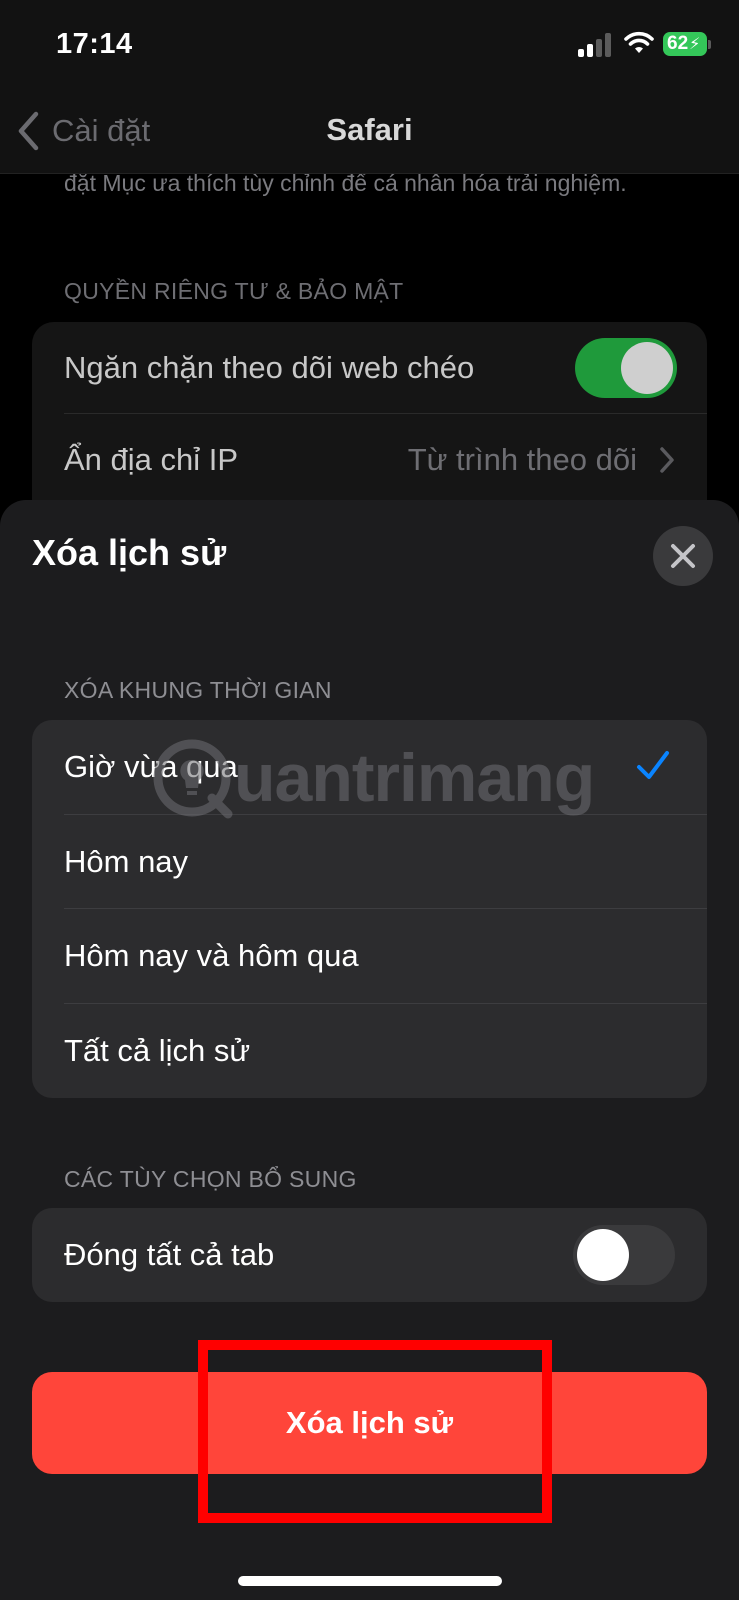 This screenshot has width=739, height=1600. What do you see at coordinates (709, 44) in the screenshot?
I see `battery-cap` at bounding box center [709, 44].